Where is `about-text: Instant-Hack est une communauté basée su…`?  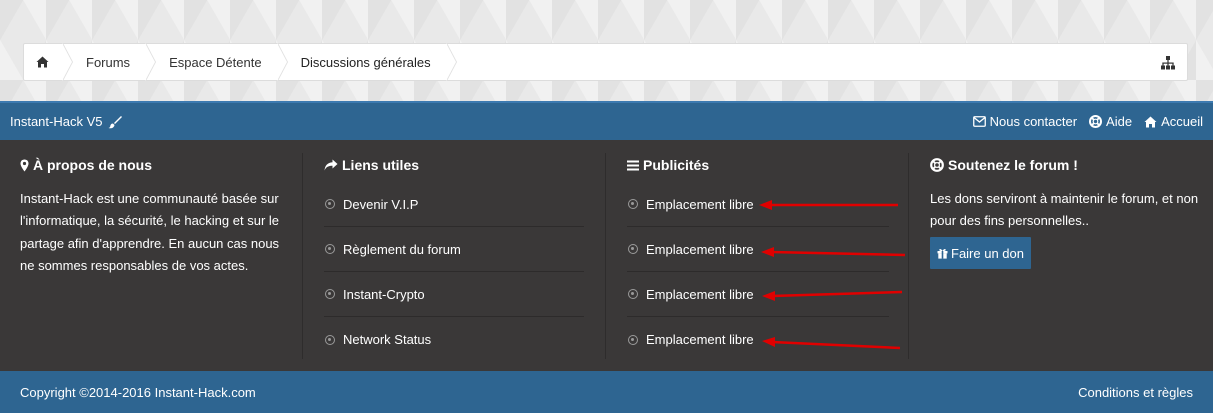
about-text: Instant-Hack est une communauté basée su… is located at coordinates (150, 232).